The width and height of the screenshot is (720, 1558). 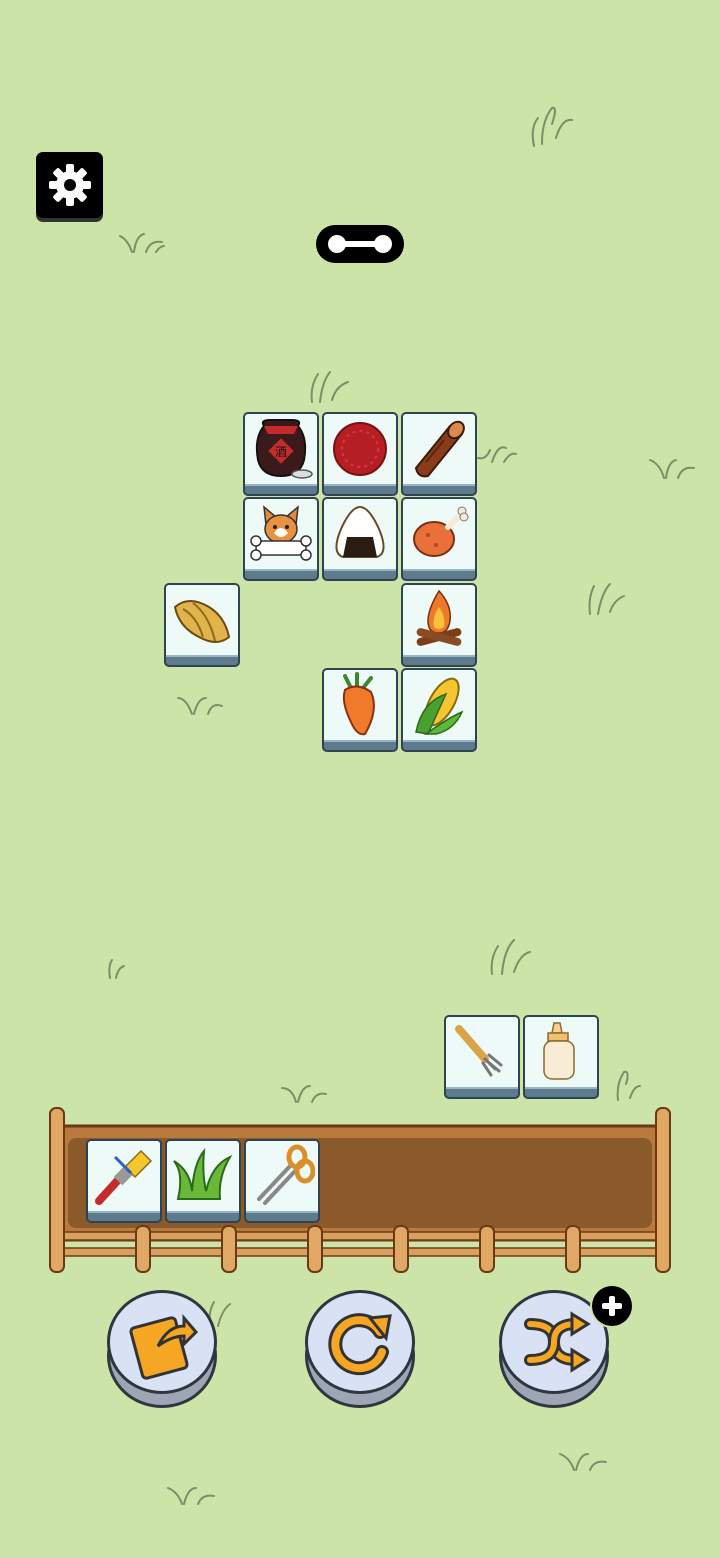 I want to click on progress-indicator, so click(x=360, y=244).